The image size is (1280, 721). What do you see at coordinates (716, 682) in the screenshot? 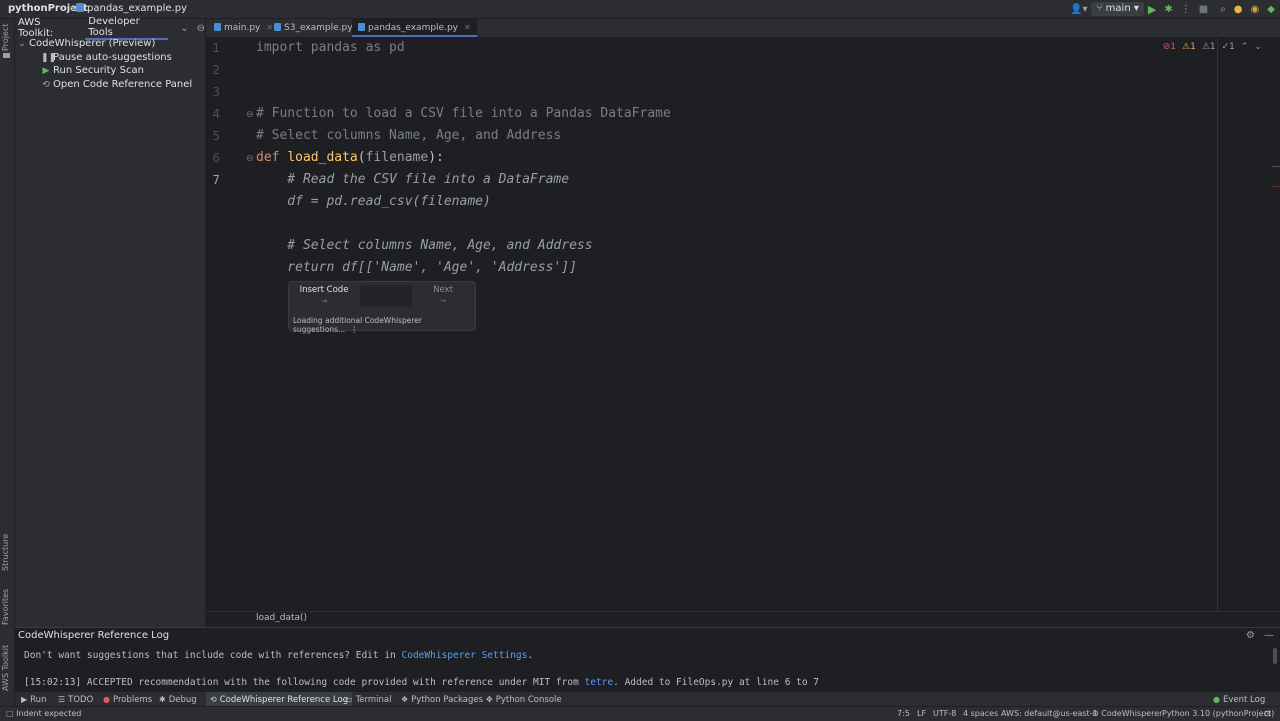
I see `log-text: . Added to FileOps.py at line 6 to 7` at bounding box center [716, 682].